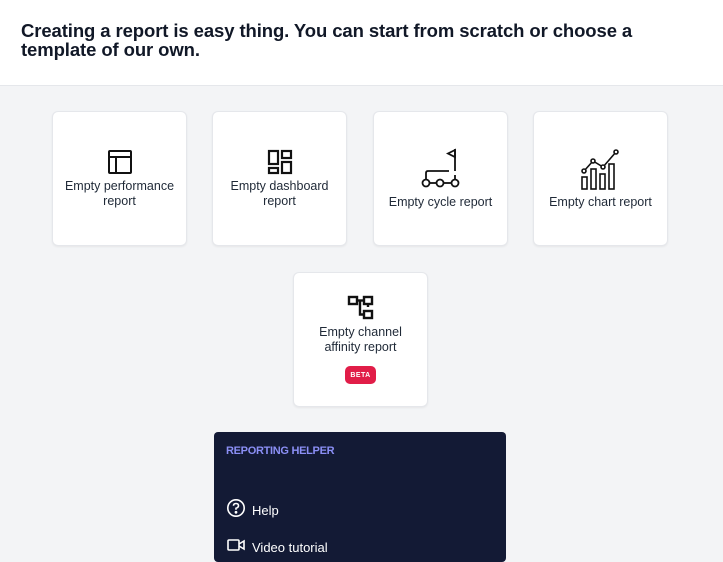  What do you see at coordinates (361, 308) in the screenshot?
I see `hierarchy-icon` at bounding box center [361, 308].